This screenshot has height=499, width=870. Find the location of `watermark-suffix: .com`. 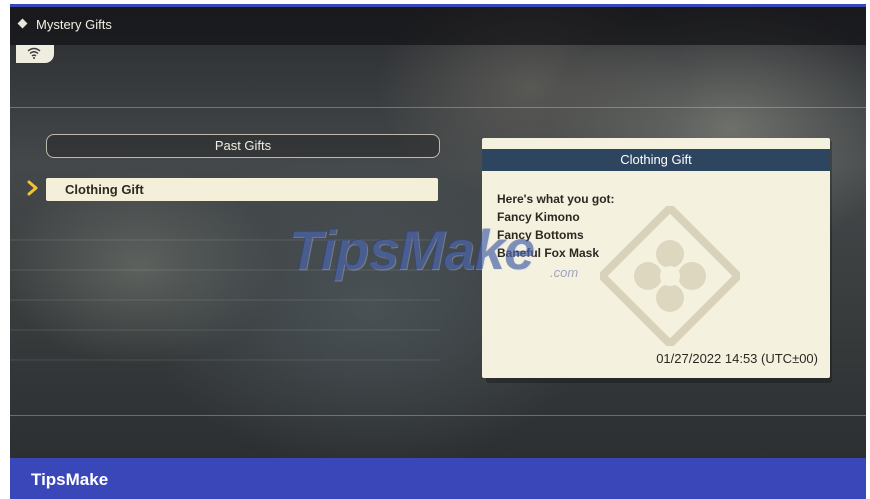

watermark-suffix: .com is located at coordinates (564, 272).